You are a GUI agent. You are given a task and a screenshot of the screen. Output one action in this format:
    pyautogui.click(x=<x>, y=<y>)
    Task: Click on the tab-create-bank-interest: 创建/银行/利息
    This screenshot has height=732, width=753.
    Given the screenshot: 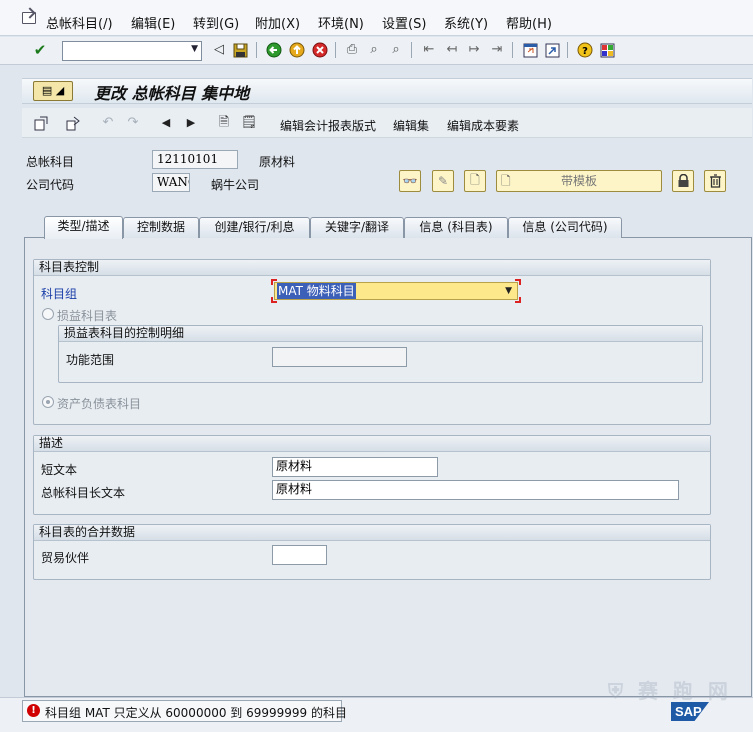 What is the action you would take?
    pyautogui.click(x=254, y=227)
    